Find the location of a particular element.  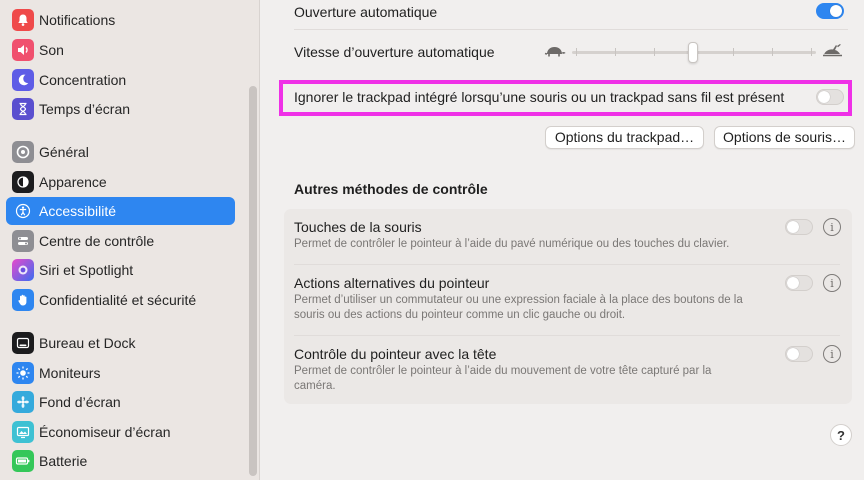

sidebar-item-label: Moniteurs is located at coordinates (70, 373).